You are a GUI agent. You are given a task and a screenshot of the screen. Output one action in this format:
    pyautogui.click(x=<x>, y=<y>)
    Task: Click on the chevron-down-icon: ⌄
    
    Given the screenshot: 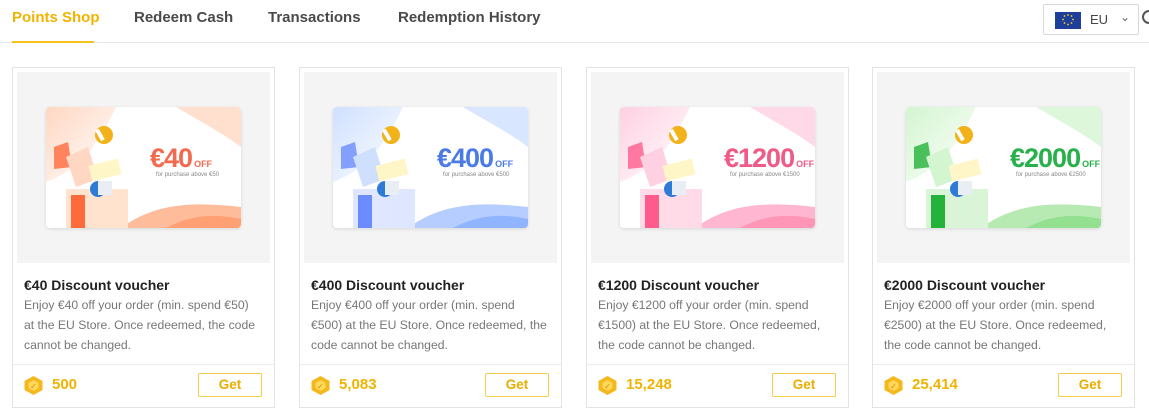 What is the action you would take?
    pyautogui.click(x=1125, y=17)
    